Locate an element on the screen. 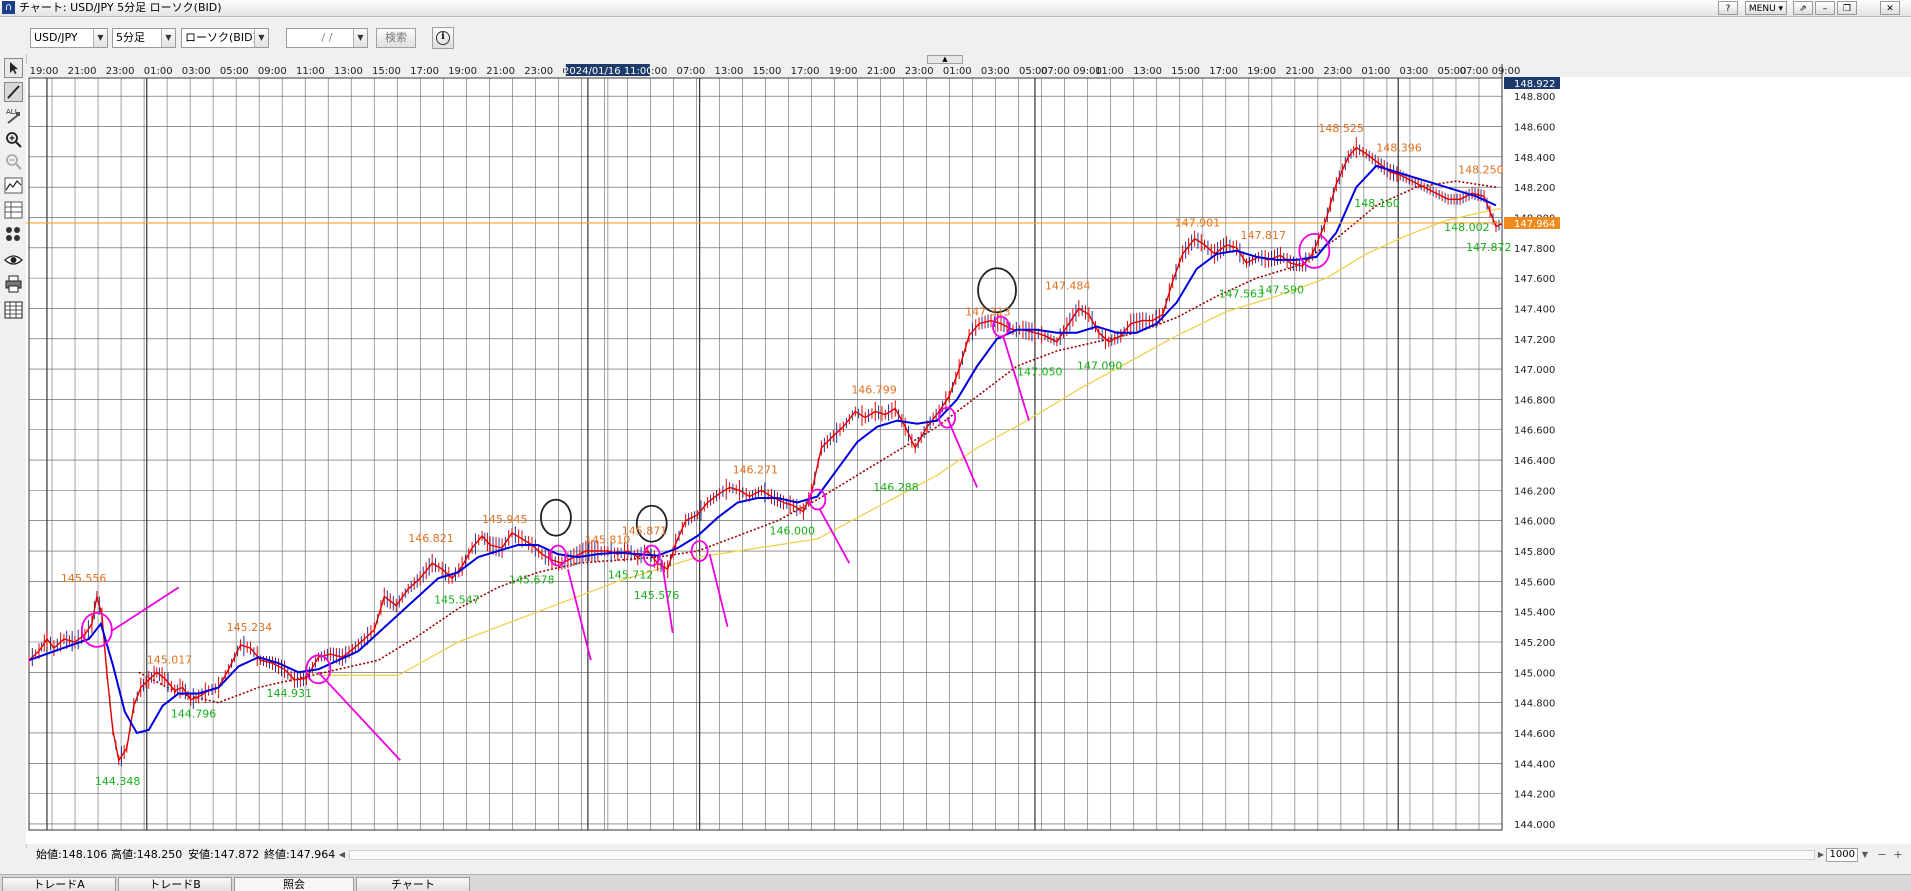  price-tick-label: 146.200 is located at coordinates (1534, 491).